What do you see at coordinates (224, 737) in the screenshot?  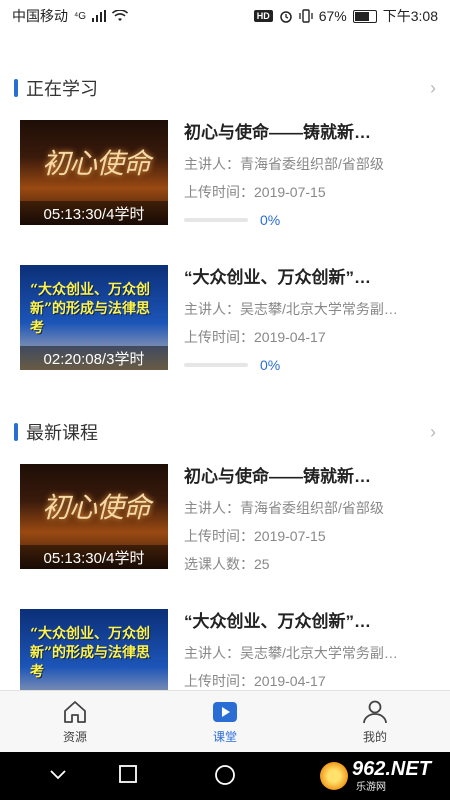 I see `tab-label: 课堂` at bounding box center [224, 737].